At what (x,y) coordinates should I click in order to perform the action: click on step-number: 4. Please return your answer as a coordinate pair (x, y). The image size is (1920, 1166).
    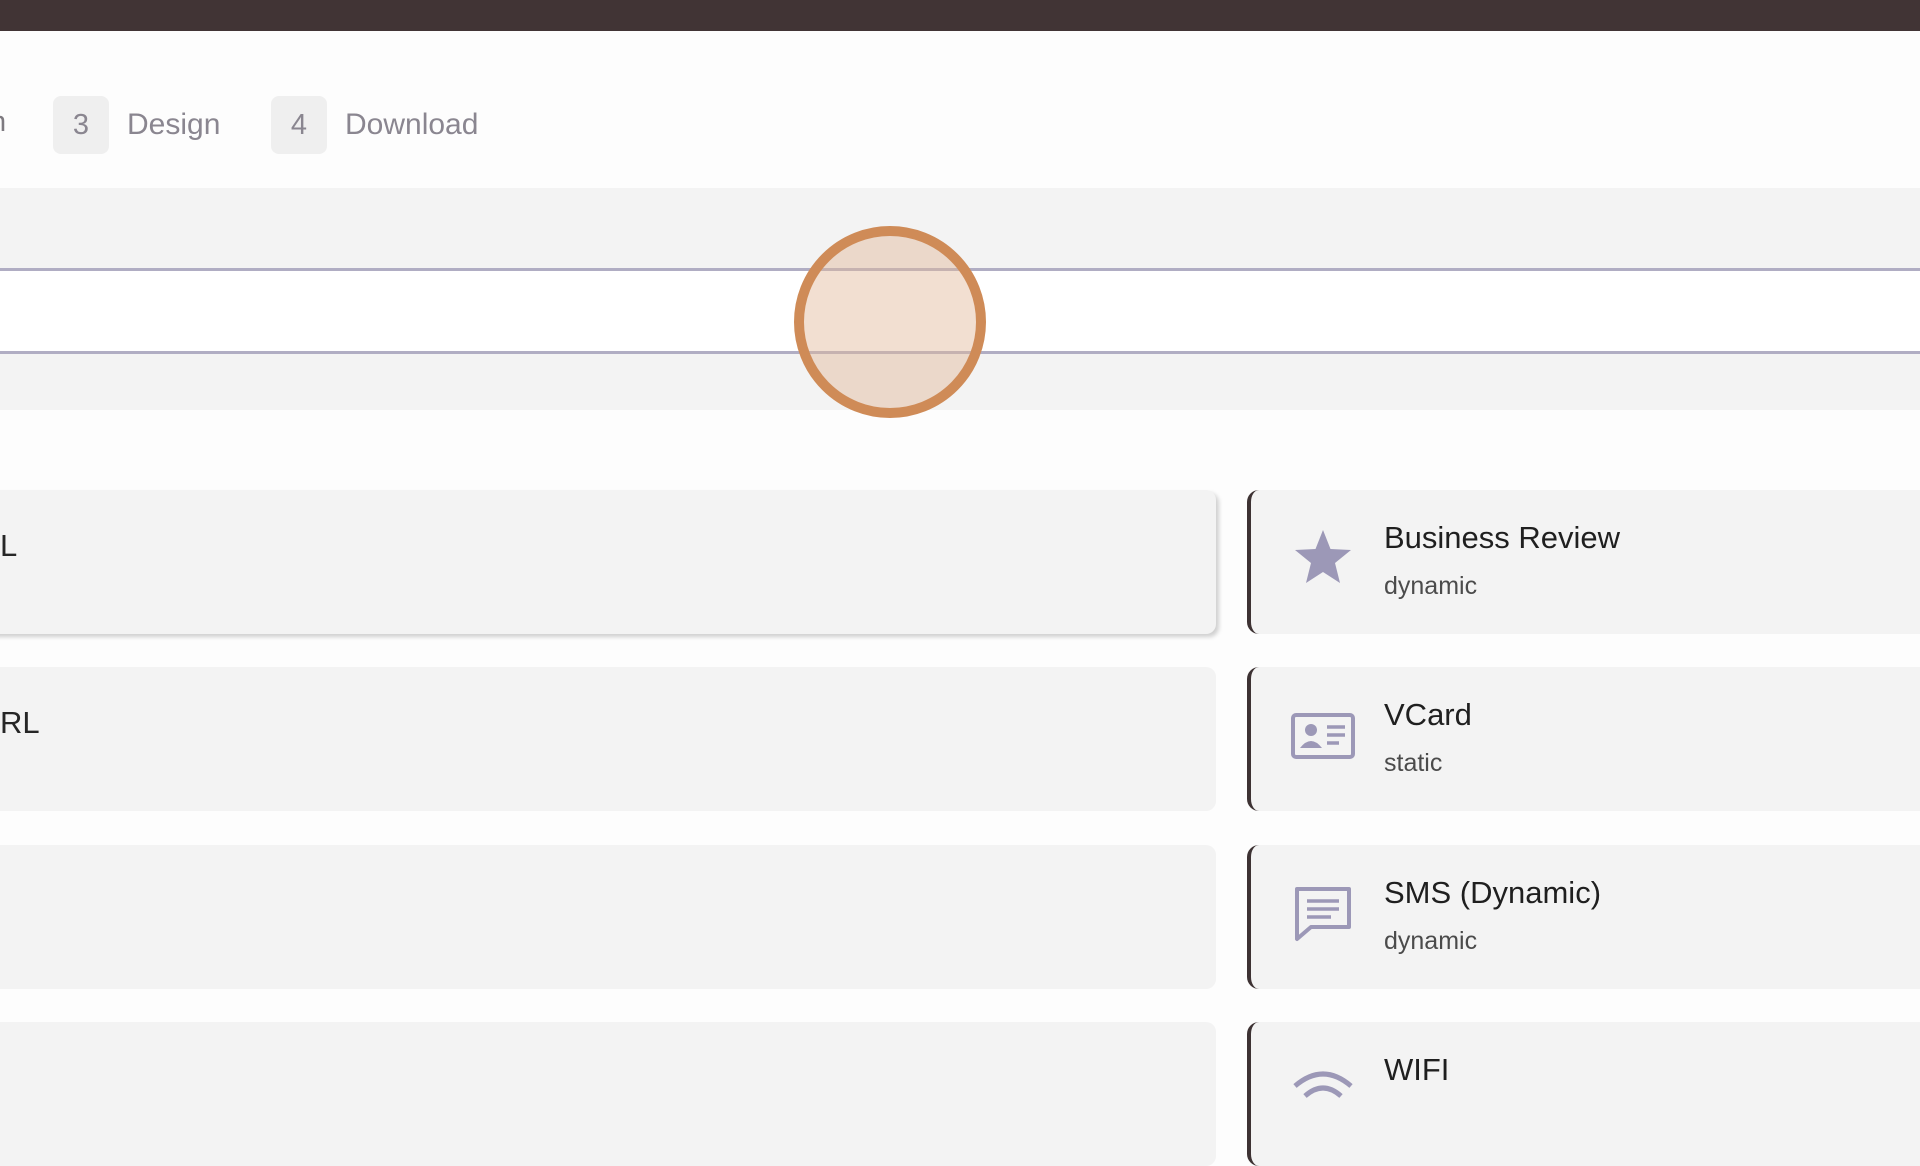
    Looking at the image, I should click on (299, 125).